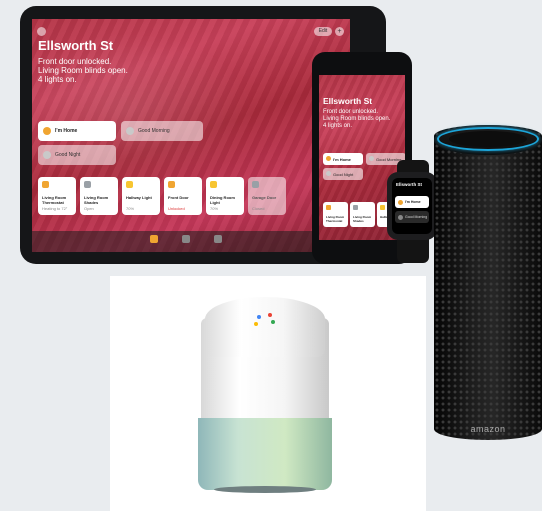 The width and height of the screenshot is (542, 511). What do you see at coordinates (488, 429) in the screenshot?
I see `amazon-logo: amazon` at bounding box center [488, 429].